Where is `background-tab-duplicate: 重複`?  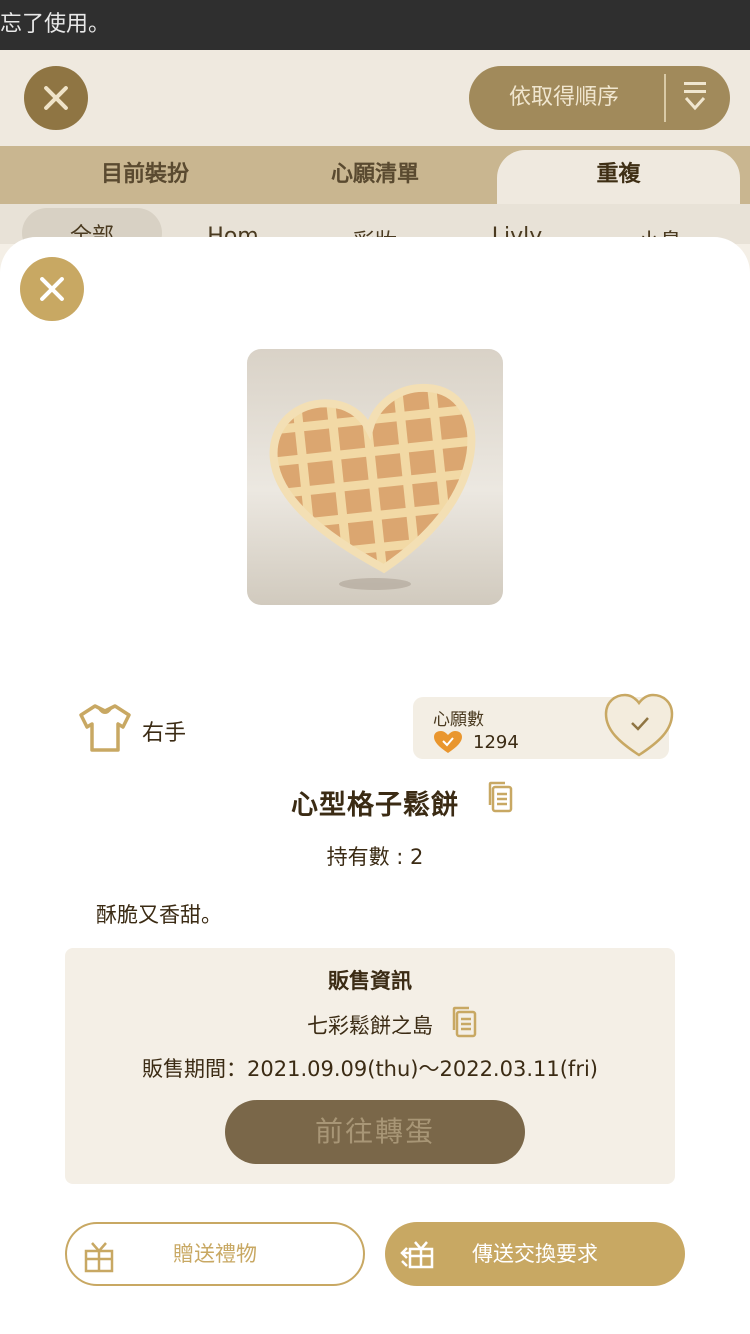
background-tab-duplicate: 重複 is located at coordinates (618, 177).